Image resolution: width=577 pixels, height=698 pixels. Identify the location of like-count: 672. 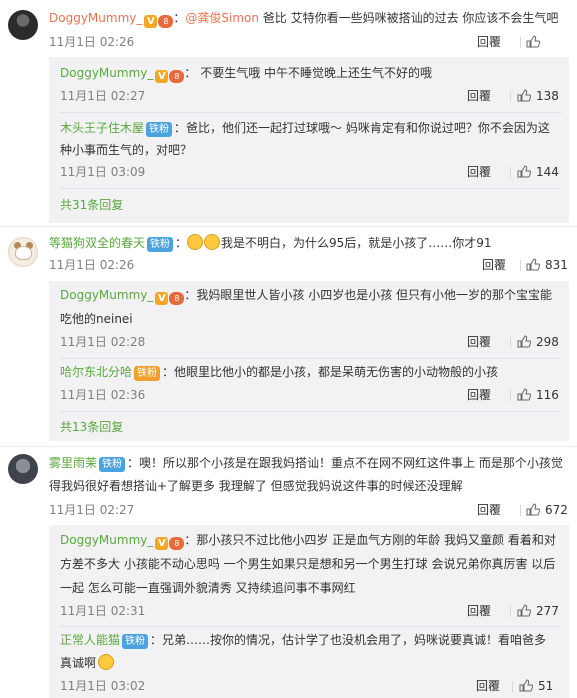
(556, 510).